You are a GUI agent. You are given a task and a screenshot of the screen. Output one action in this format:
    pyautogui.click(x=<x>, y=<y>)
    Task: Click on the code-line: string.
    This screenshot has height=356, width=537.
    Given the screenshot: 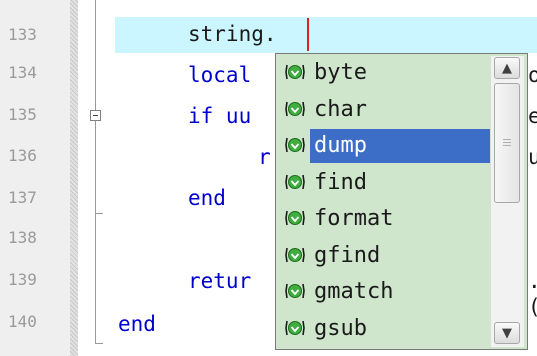 What is the action you would take?
    pyautogui.click(x=232, y=34)
    